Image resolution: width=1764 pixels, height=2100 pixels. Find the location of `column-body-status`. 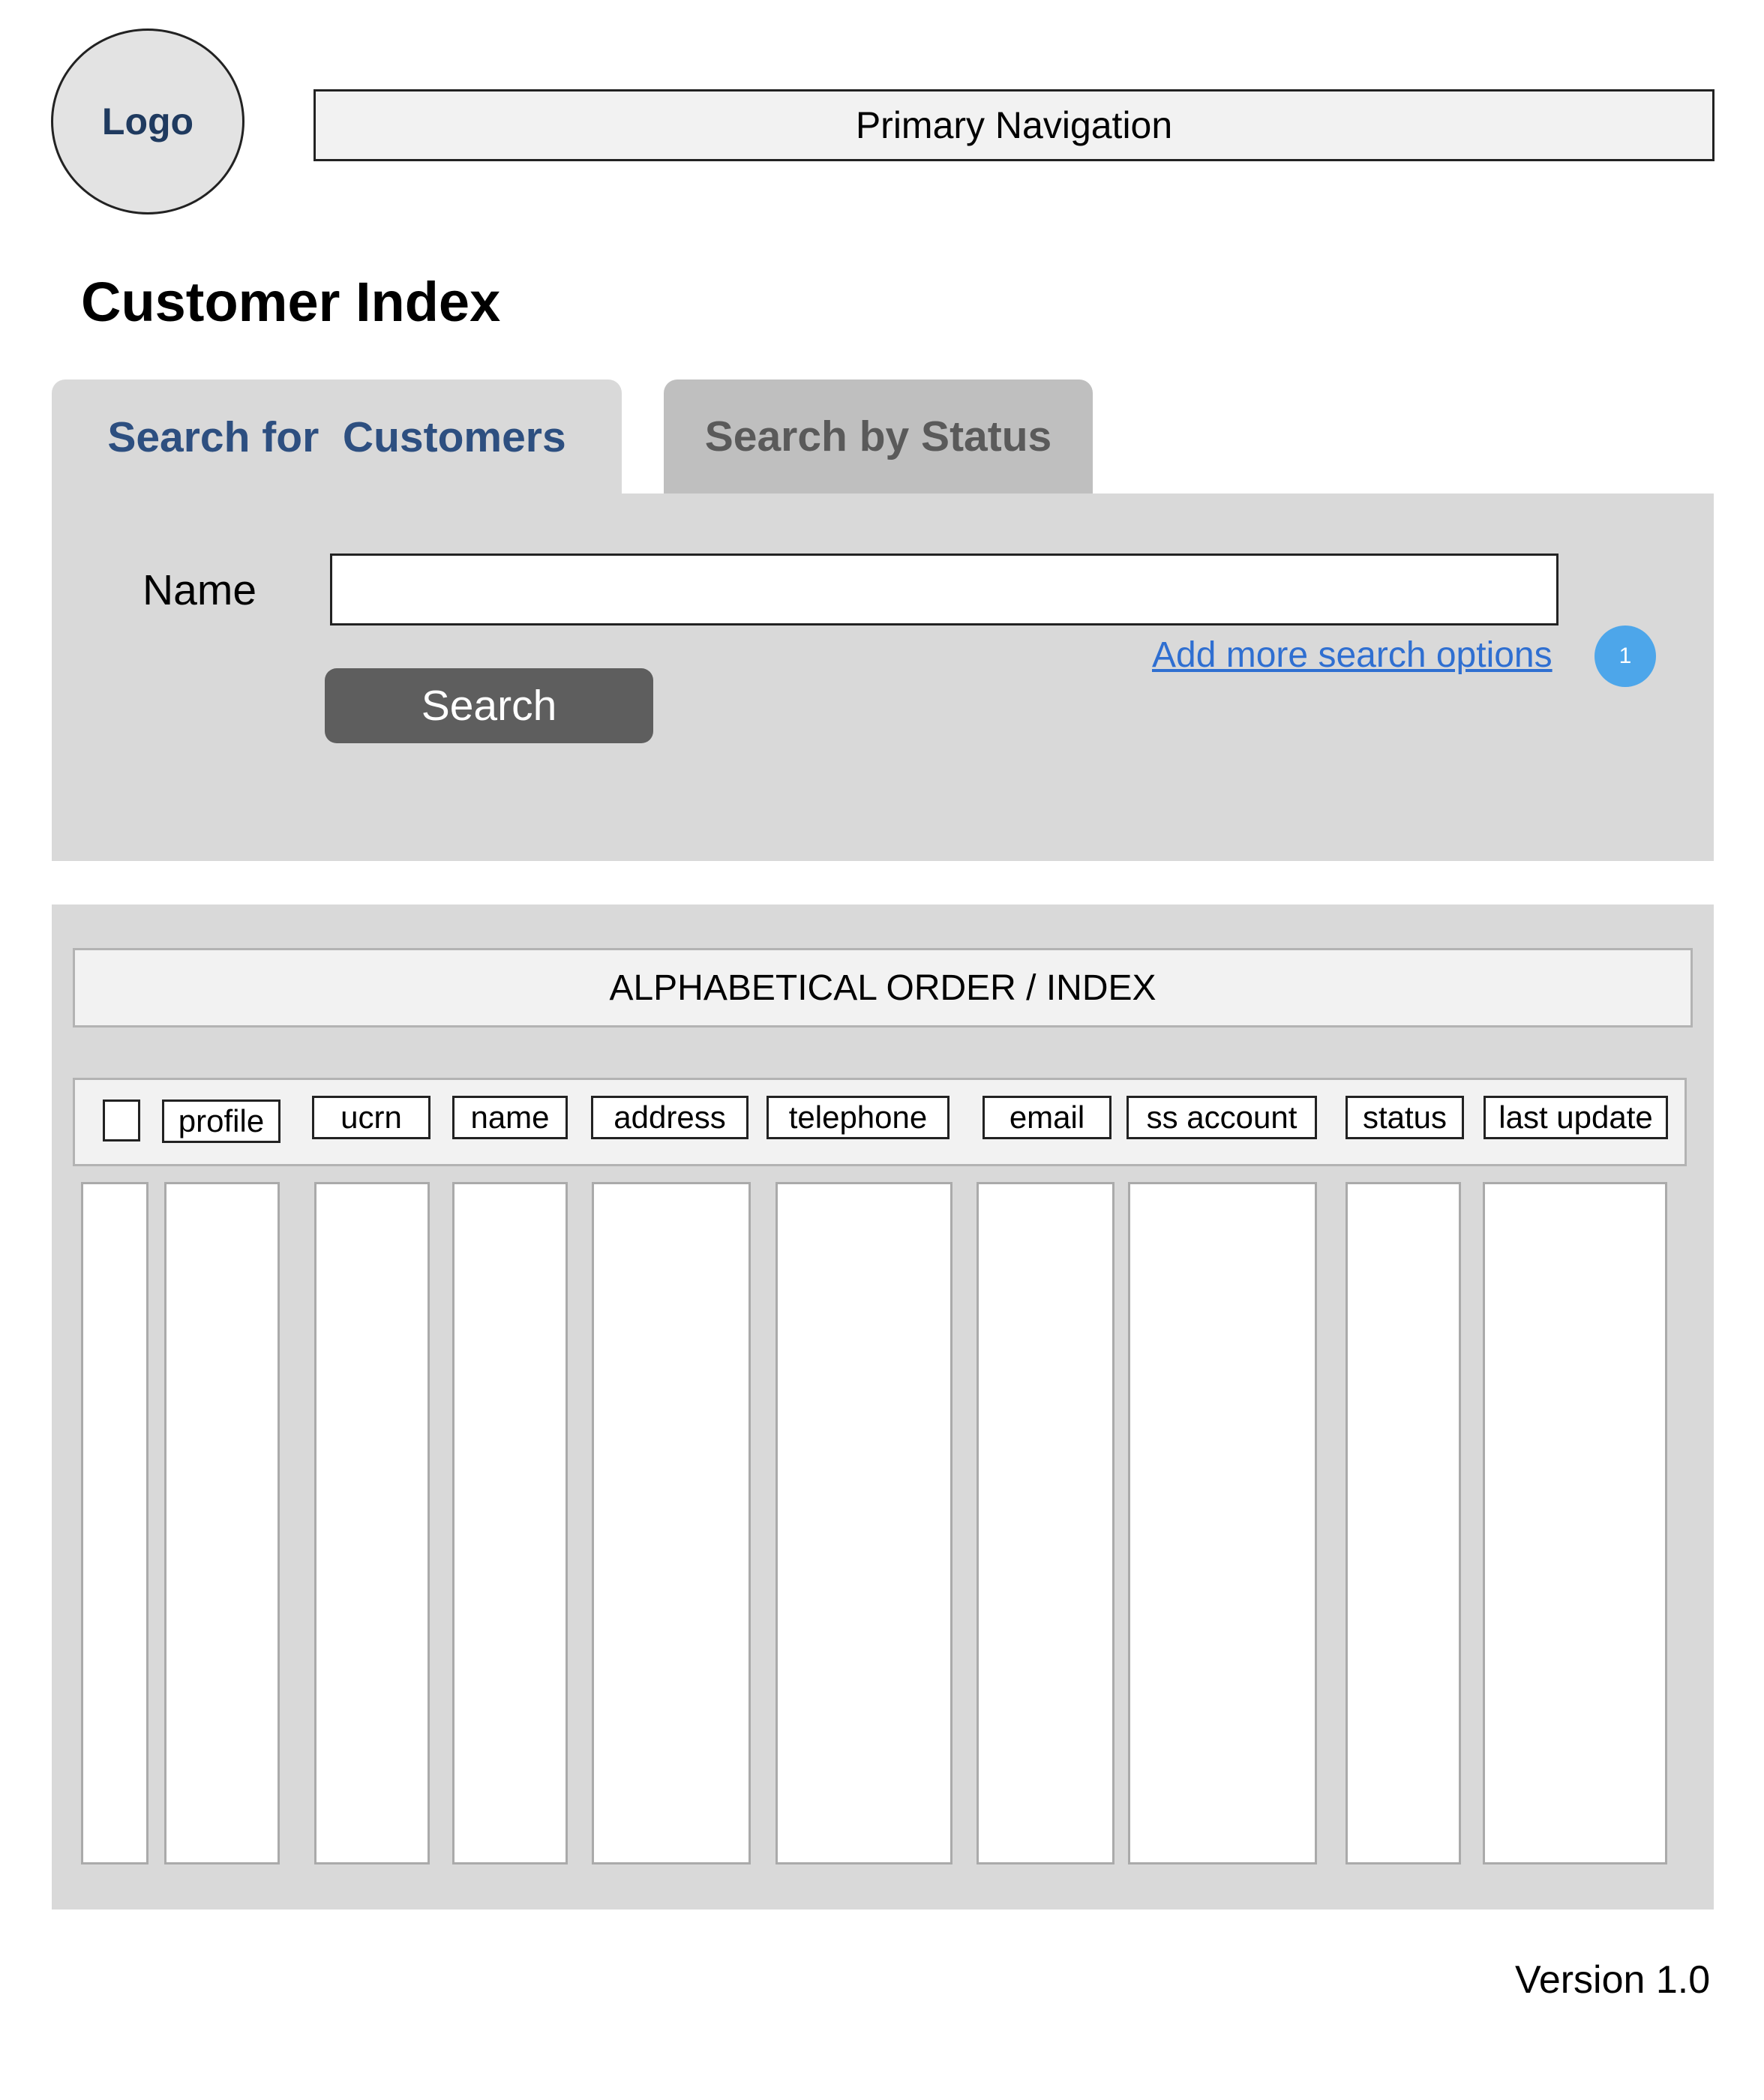

column-body-status is located at coordinates (1403, 1523).